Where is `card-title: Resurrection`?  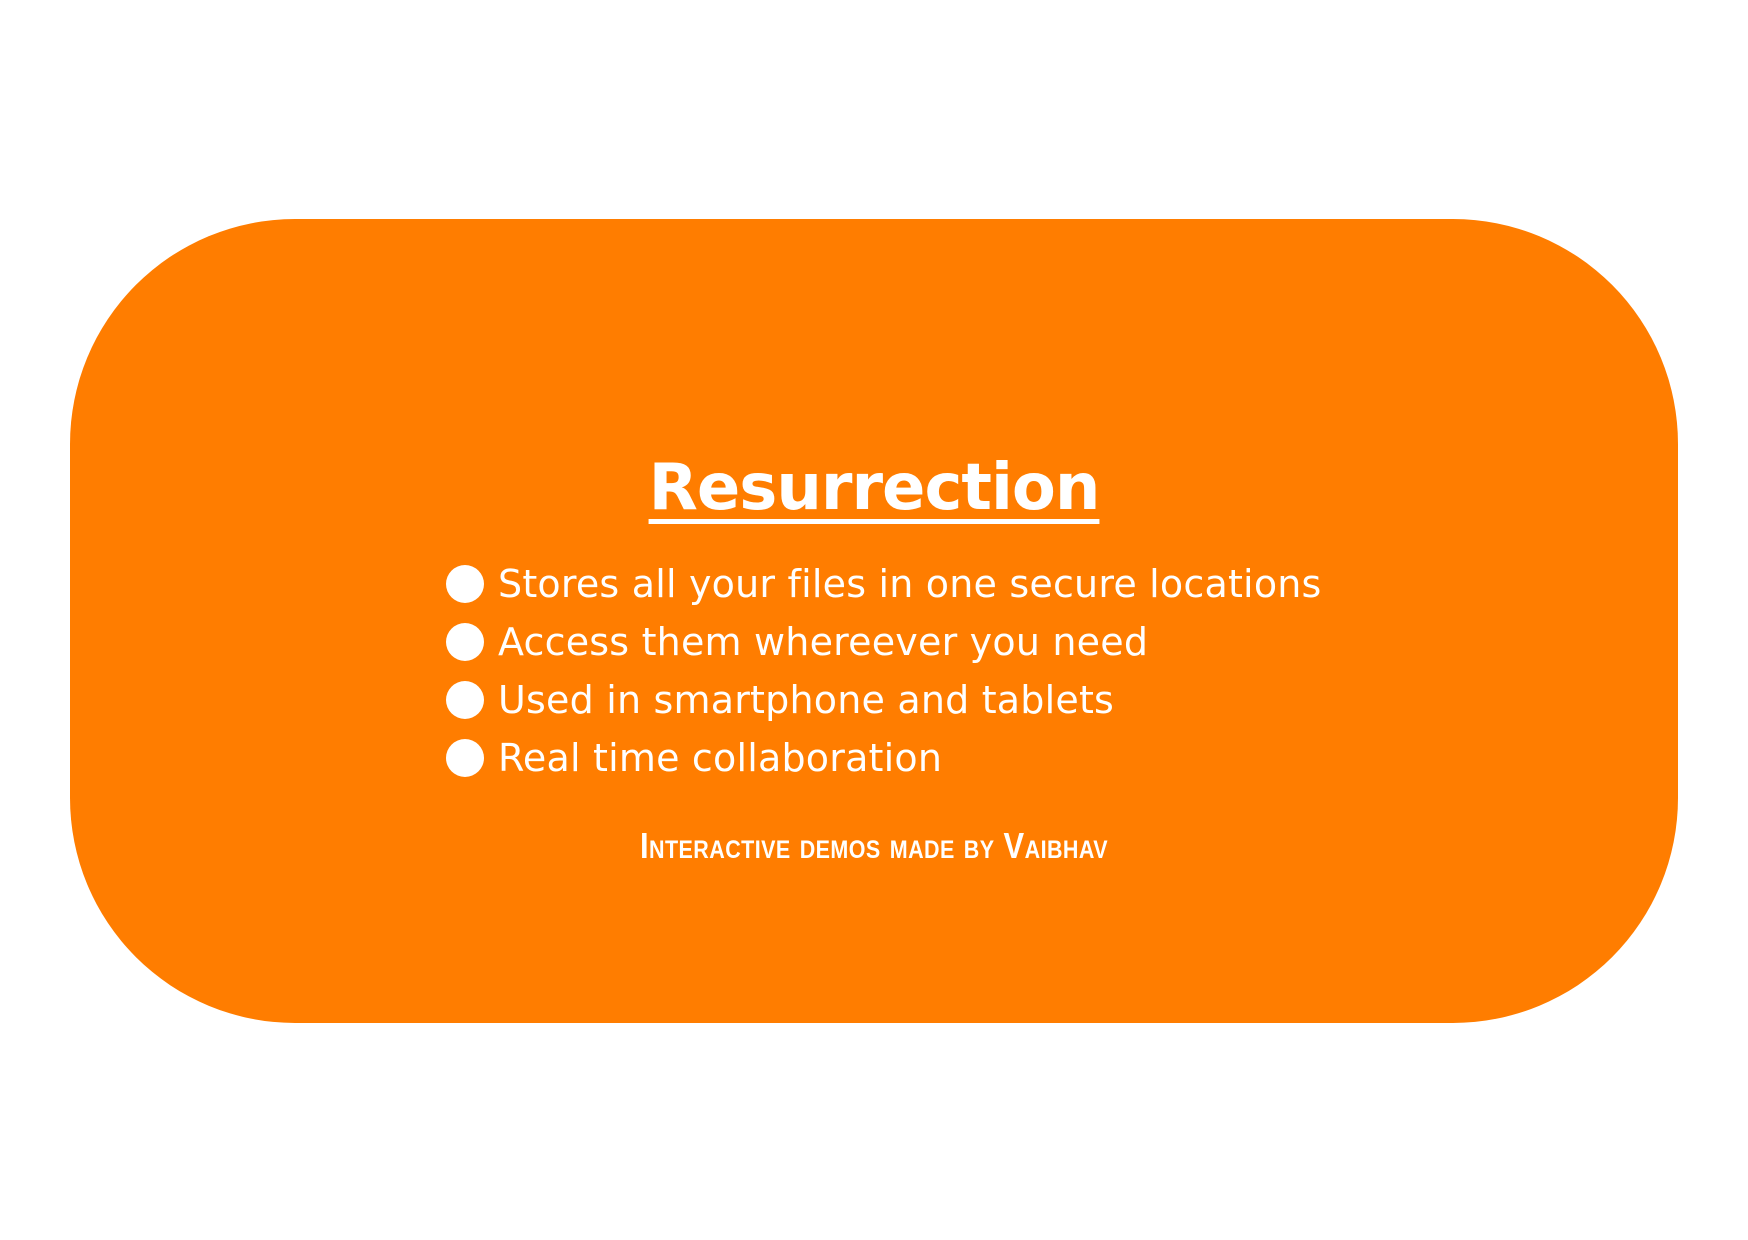
card-title: Resurrection is located at coordinates (874, 488).